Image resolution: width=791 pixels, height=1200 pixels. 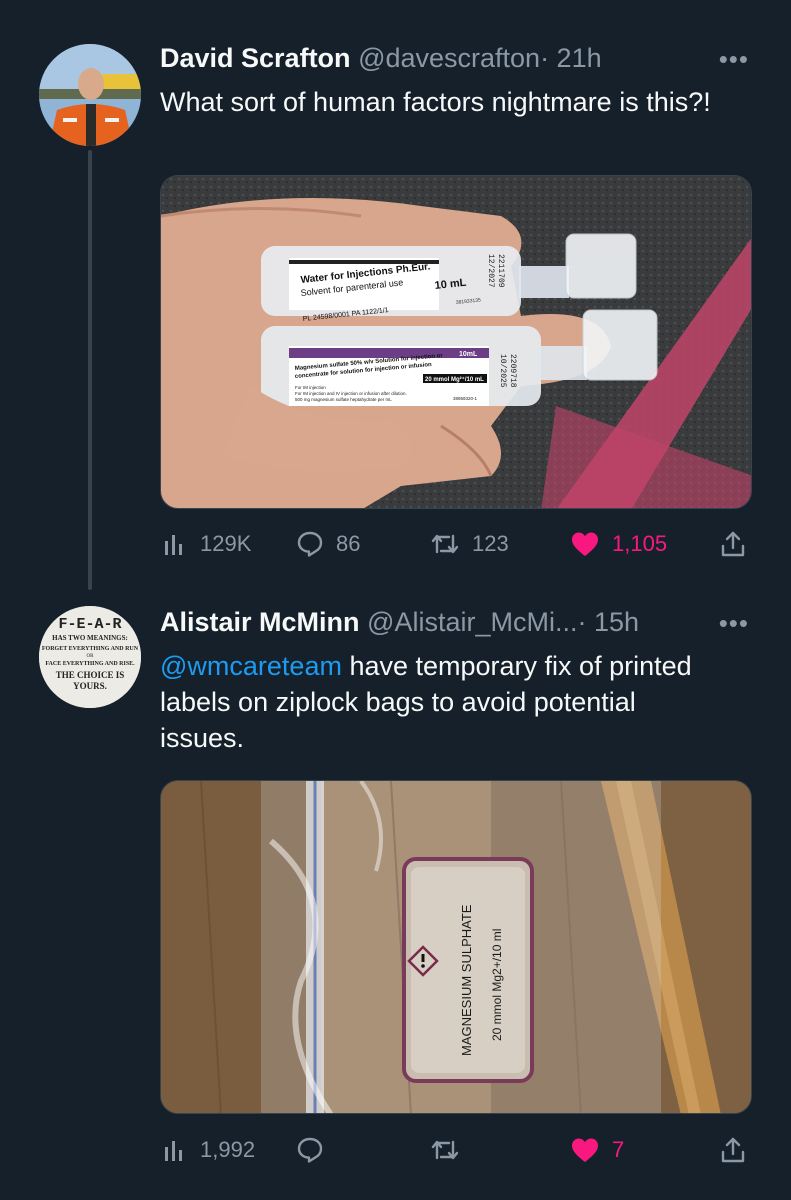 I want to click on avatar-line1: F-E-A-R, so click(x=89, y=624).